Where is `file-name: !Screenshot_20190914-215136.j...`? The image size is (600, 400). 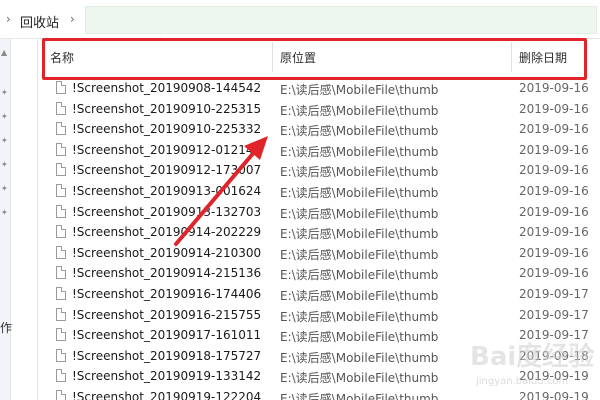 file-name: !Screenshot_20190914-215136.j... is located at coordinates (167, 273).